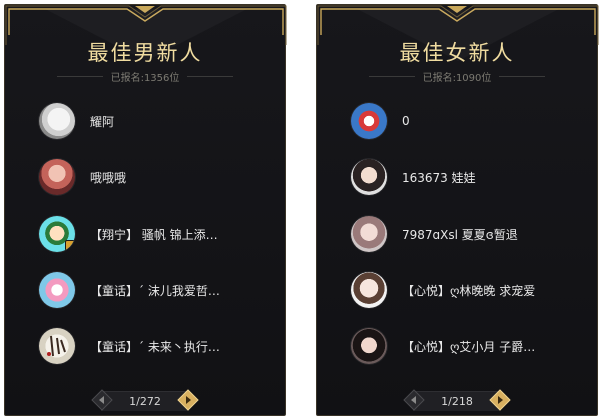 The height and width of the screenshot is (420, 600). Describe the element at coordinates (108, 177) in the screenshot. I see `nominee-name: 哦哦哦` at that location.